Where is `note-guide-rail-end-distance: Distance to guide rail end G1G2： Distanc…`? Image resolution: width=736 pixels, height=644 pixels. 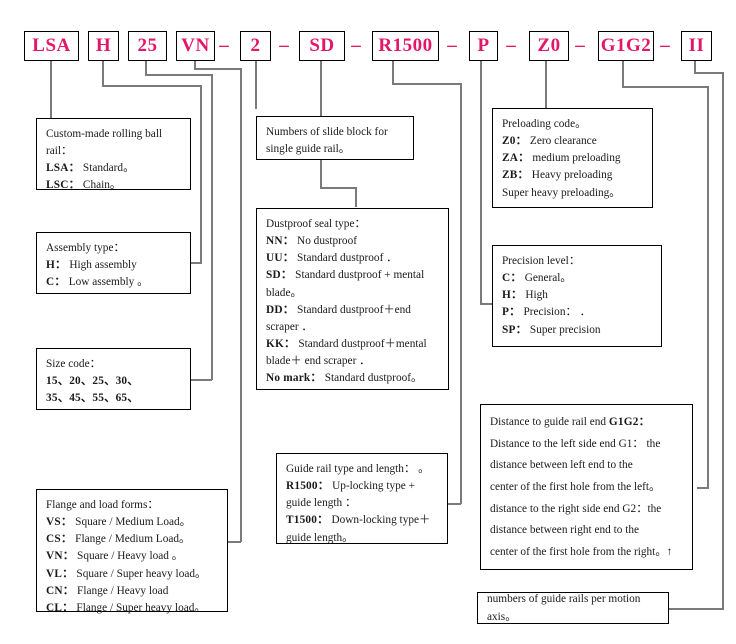 note-guide-rail-end-distance: Distance to guide rail end G1G2： Distanc… is located at coordinates (586, 487).